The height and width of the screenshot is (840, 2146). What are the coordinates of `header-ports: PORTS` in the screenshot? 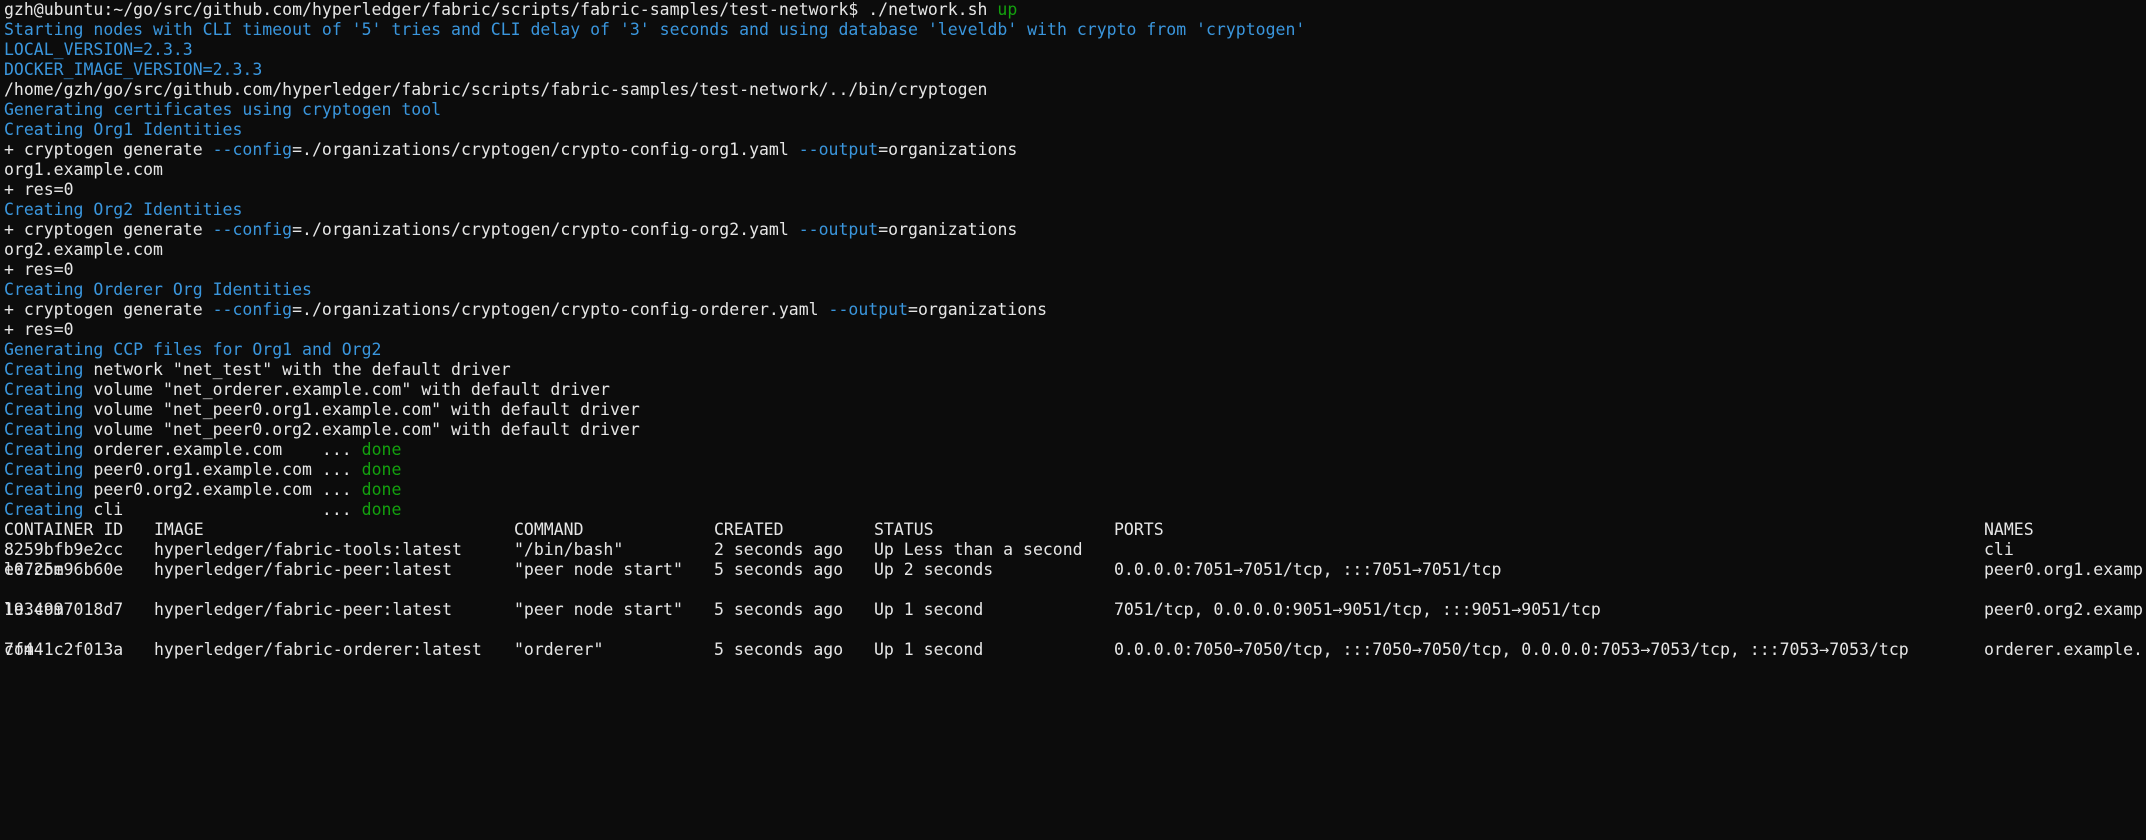 It's located at (1139, 529).